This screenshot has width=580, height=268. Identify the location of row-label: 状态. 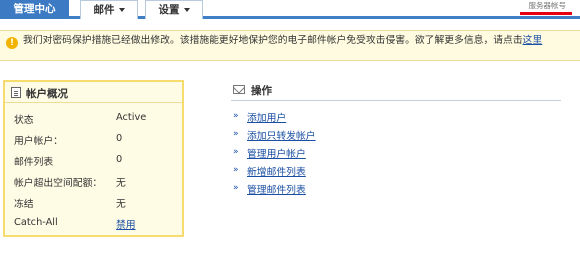
(24, 120).